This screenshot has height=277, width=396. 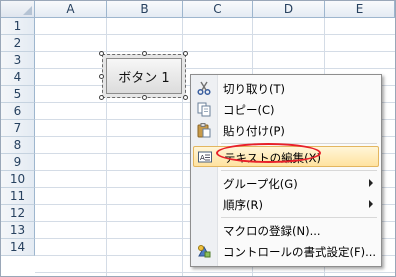 What do you see at coordinates (18, 162) in the screenshot?
I see `row-header-9: 9` at bounding box center [18, 162].